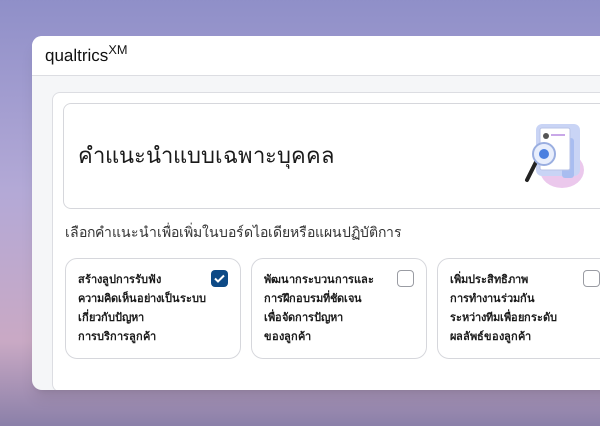 Image resolution: width=600 pixels, height=426 pixels. I want to click on checkmark-icon, so click(219, 278).